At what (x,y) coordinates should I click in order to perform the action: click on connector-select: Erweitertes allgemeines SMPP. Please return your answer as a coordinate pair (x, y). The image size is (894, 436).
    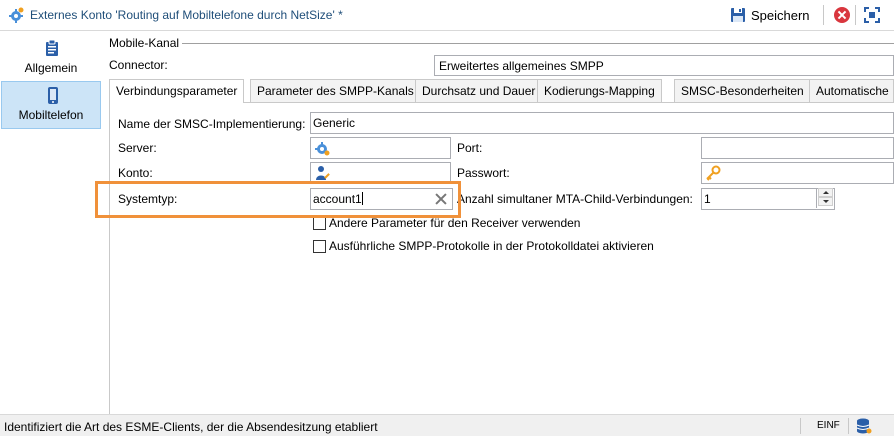
    Looking at the image, I should click on (664, 65).